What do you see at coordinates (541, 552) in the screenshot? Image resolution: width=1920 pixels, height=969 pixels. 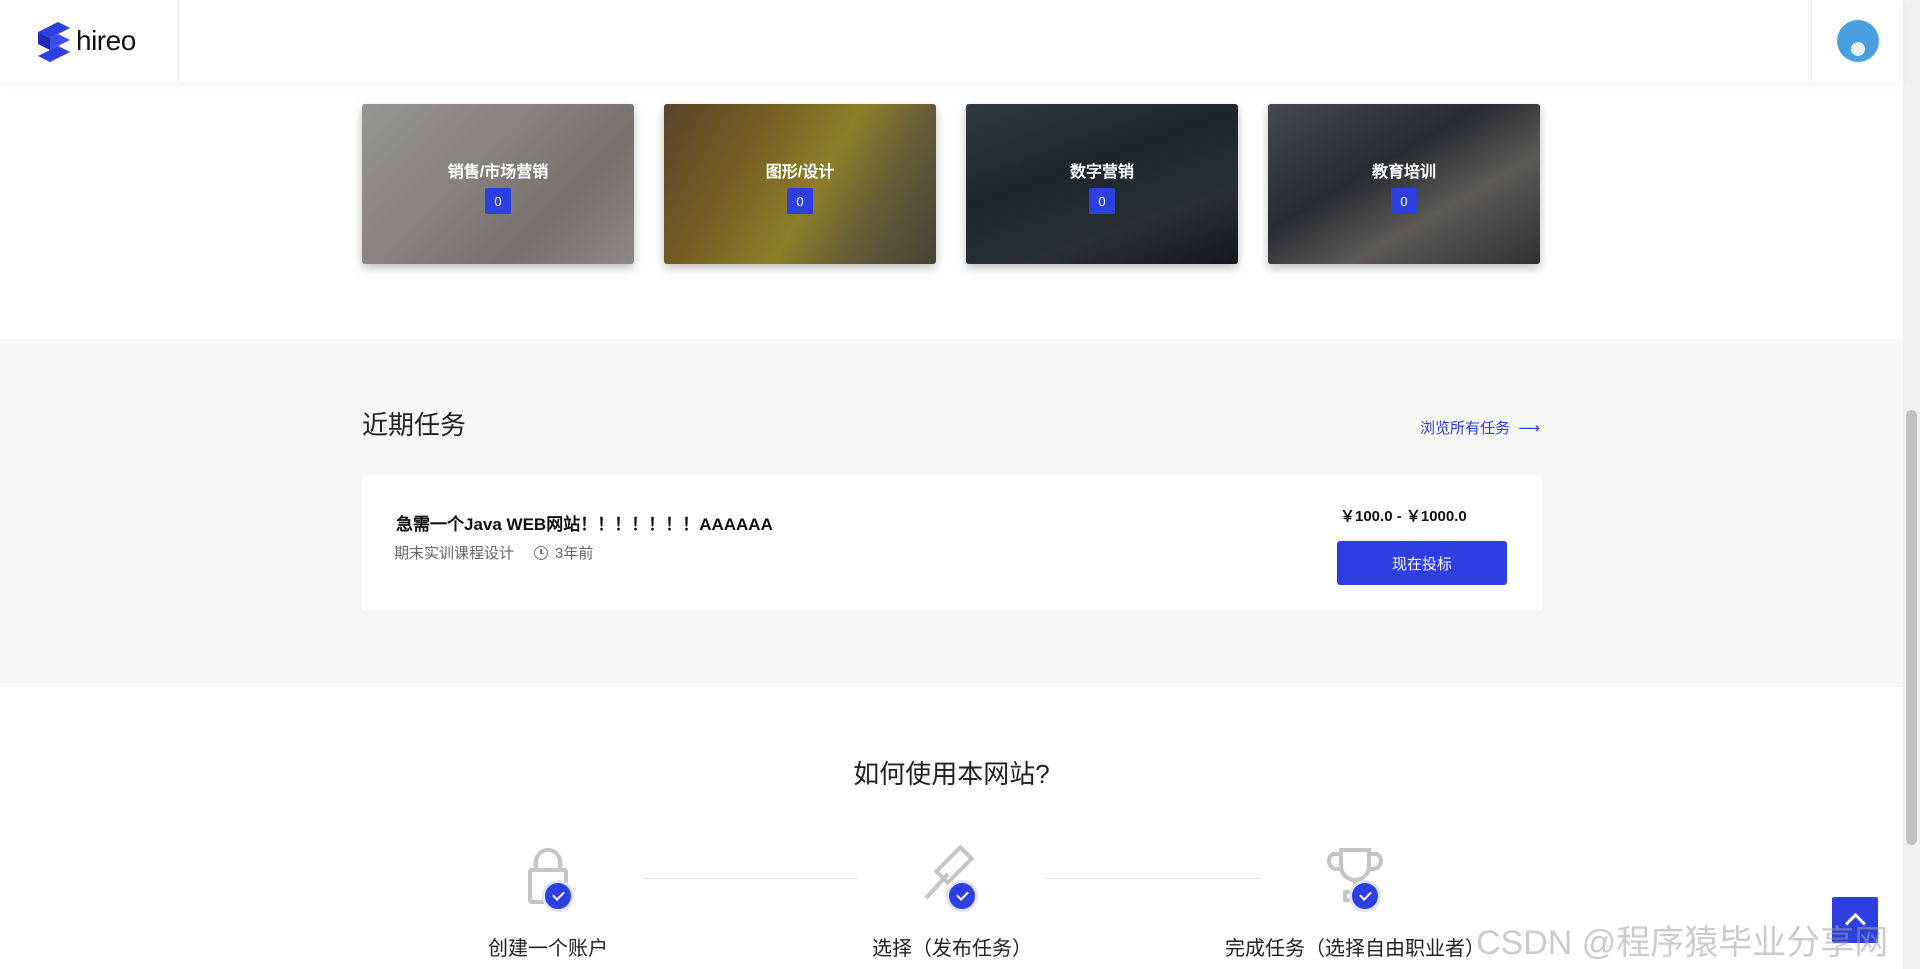 I see `clock-icon` at bounding box center [541, 552].